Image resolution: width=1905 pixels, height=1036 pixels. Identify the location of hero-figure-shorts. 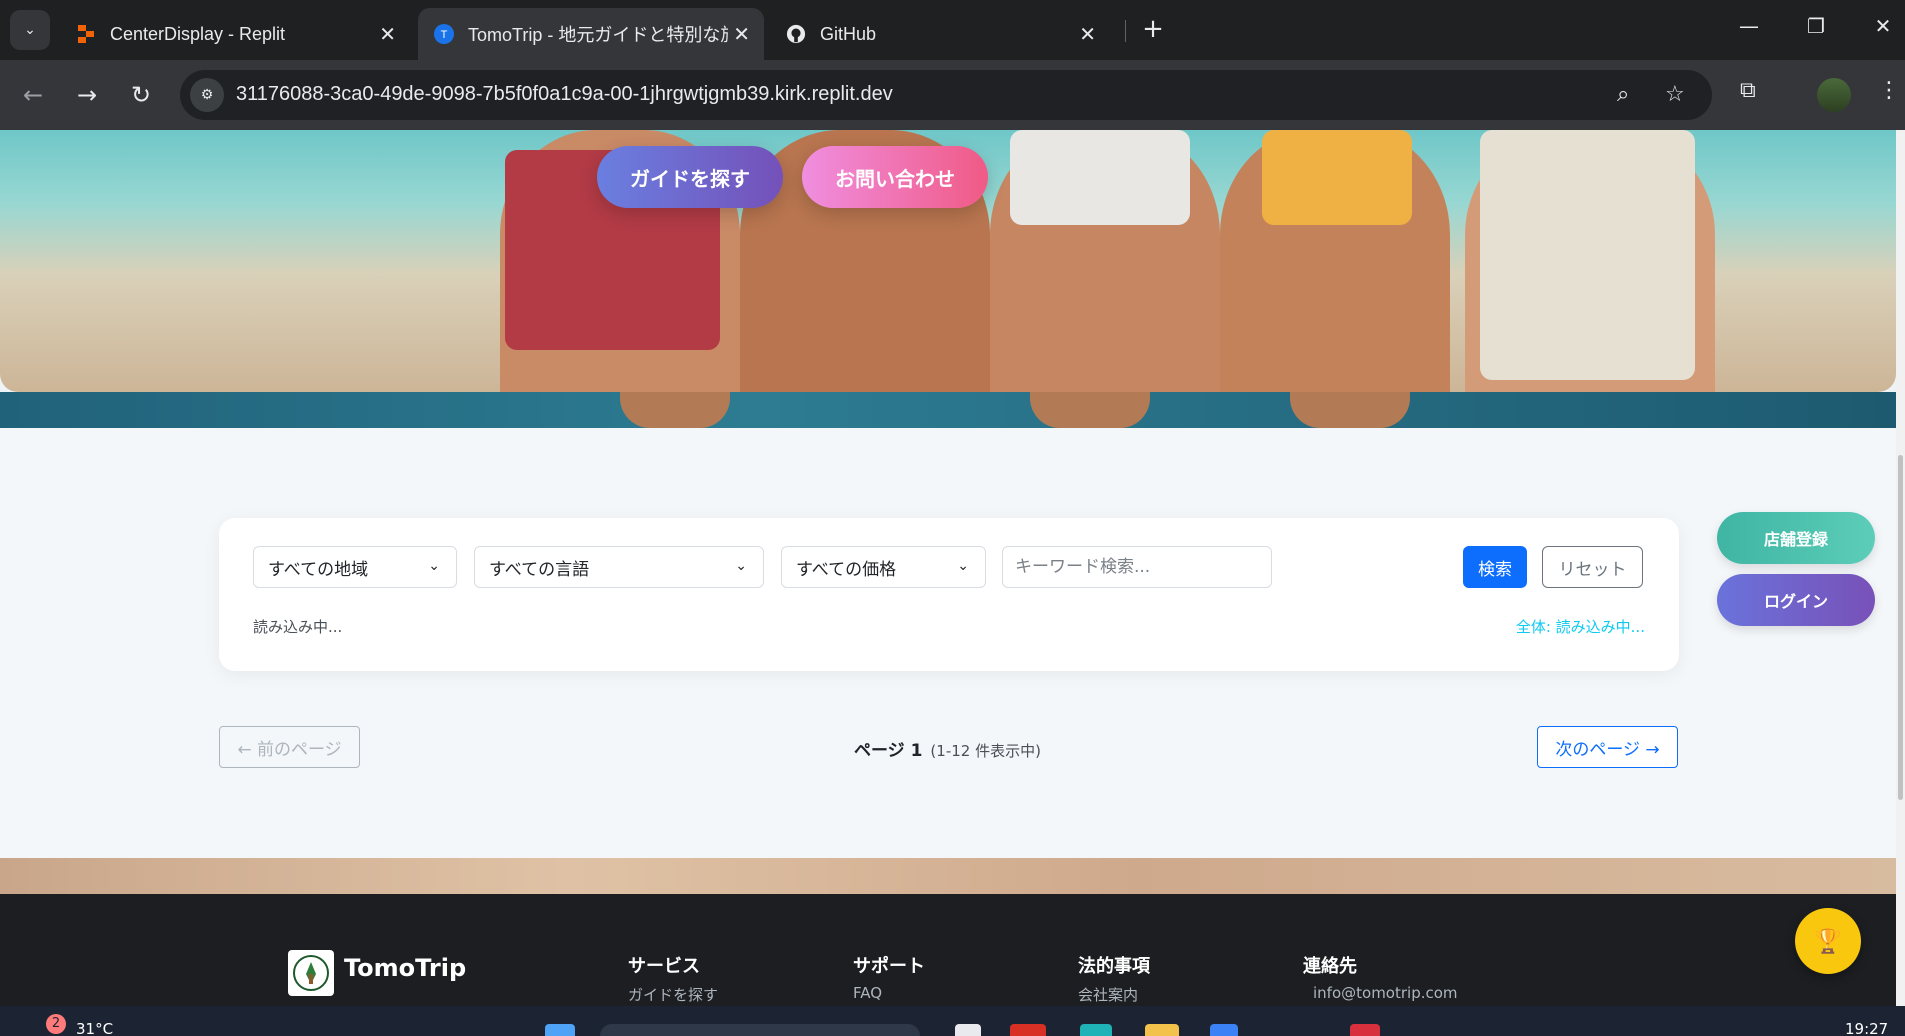
(1587, 255).